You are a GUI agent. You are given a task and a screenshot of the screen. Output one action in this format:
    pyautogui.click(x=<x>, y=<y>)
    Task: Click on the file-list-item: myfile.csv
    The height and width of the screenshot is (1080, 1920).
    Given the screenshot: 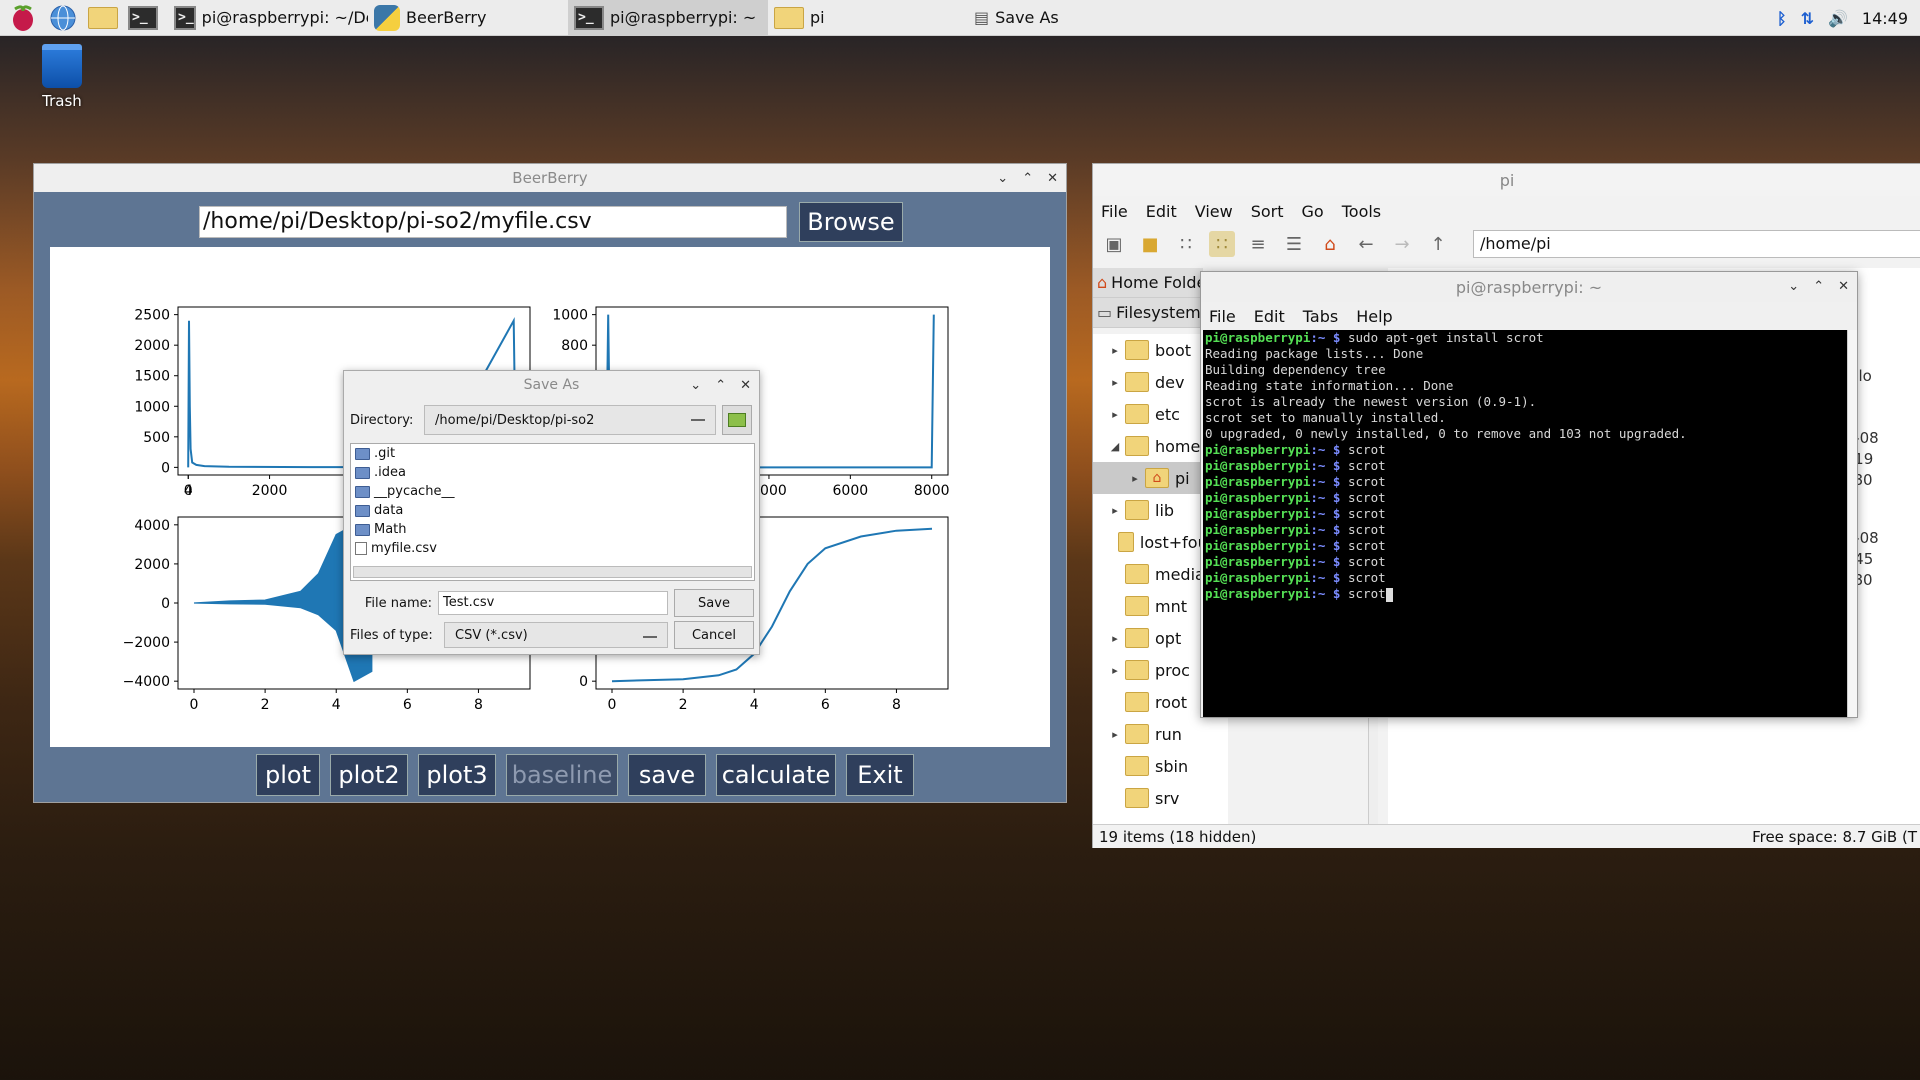 What is the action you would take?
    pyautogui.click(x=552, y=548)
    